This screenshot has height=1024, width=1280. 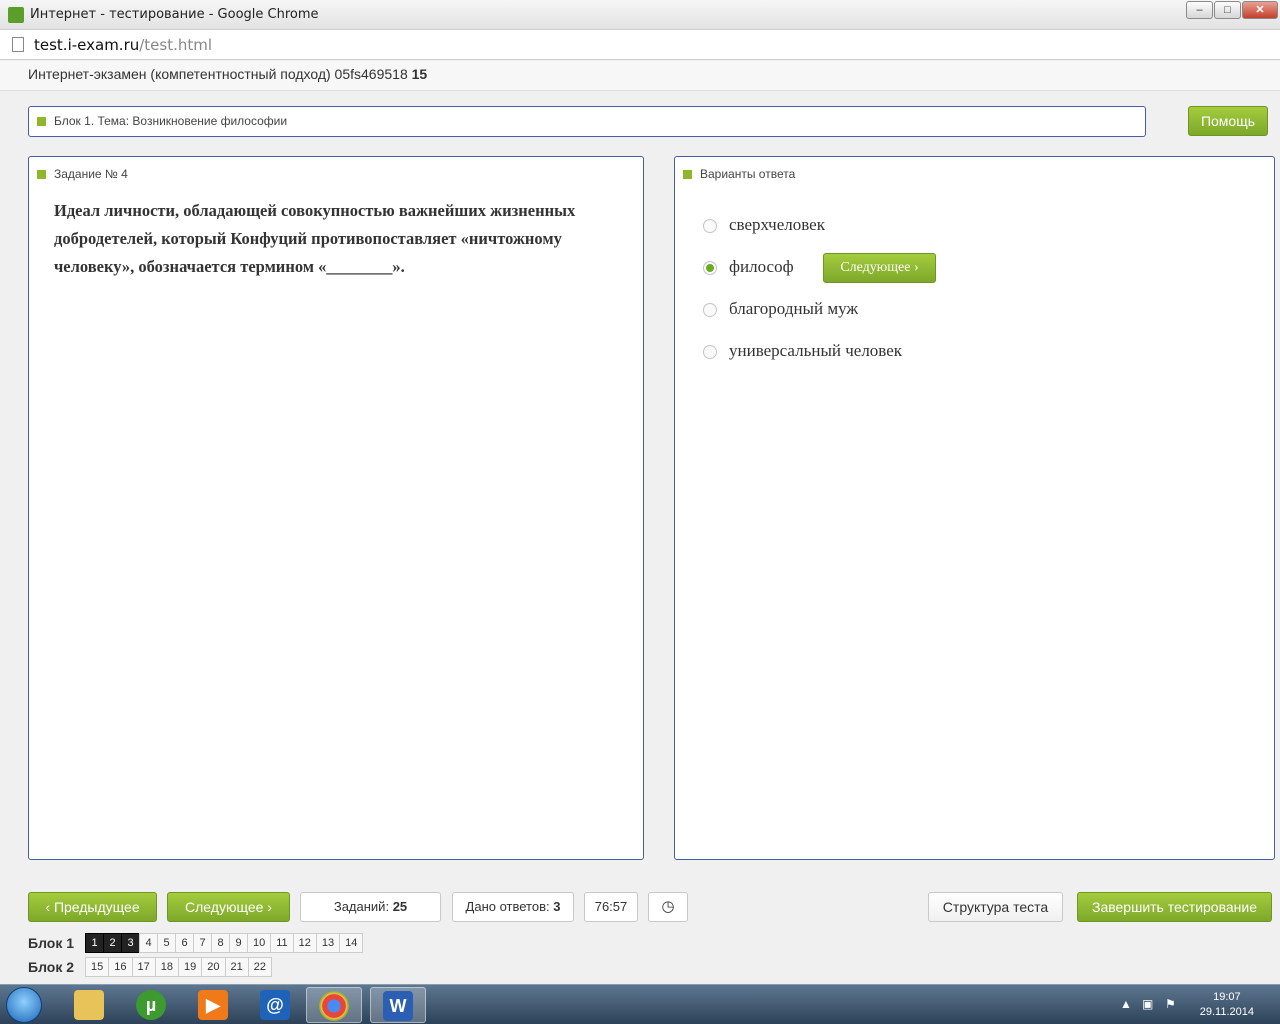 I want to click on url-text: test.i-exam.ru/test.html, so click(x=123, y=45).